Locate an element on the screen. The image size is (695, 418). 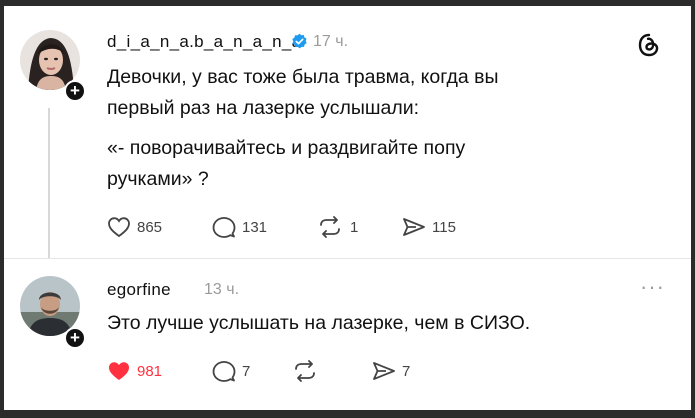
like-button: 865 is located at coordinates (134, 227).